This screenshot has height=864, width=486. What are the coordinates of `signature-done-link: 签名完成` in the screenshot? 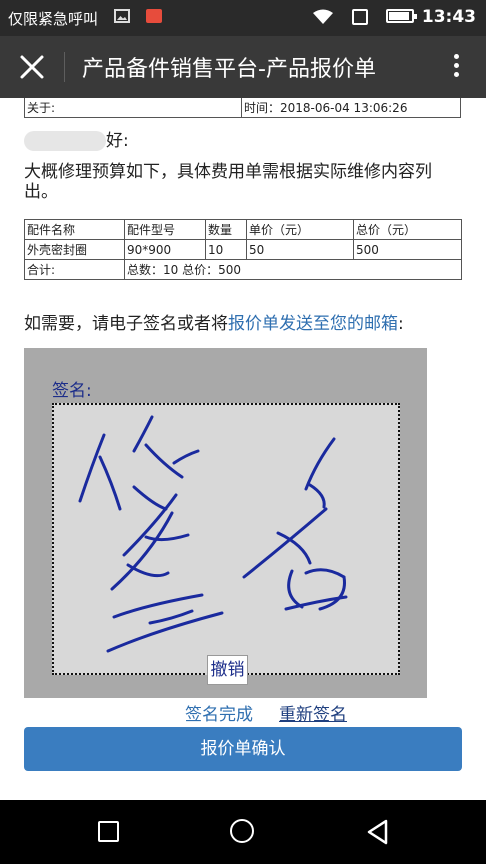 It's located at (219, 712).